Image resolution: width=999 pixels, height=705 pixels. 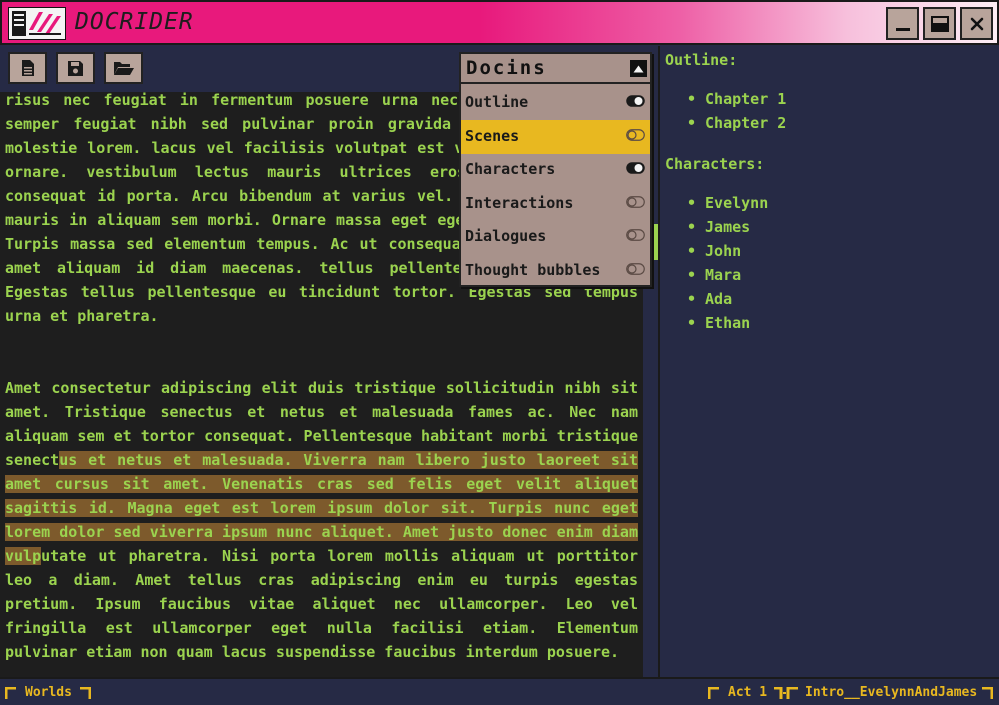 I want to click on outline-item: Chapter 1, so click(x=736, y=99).